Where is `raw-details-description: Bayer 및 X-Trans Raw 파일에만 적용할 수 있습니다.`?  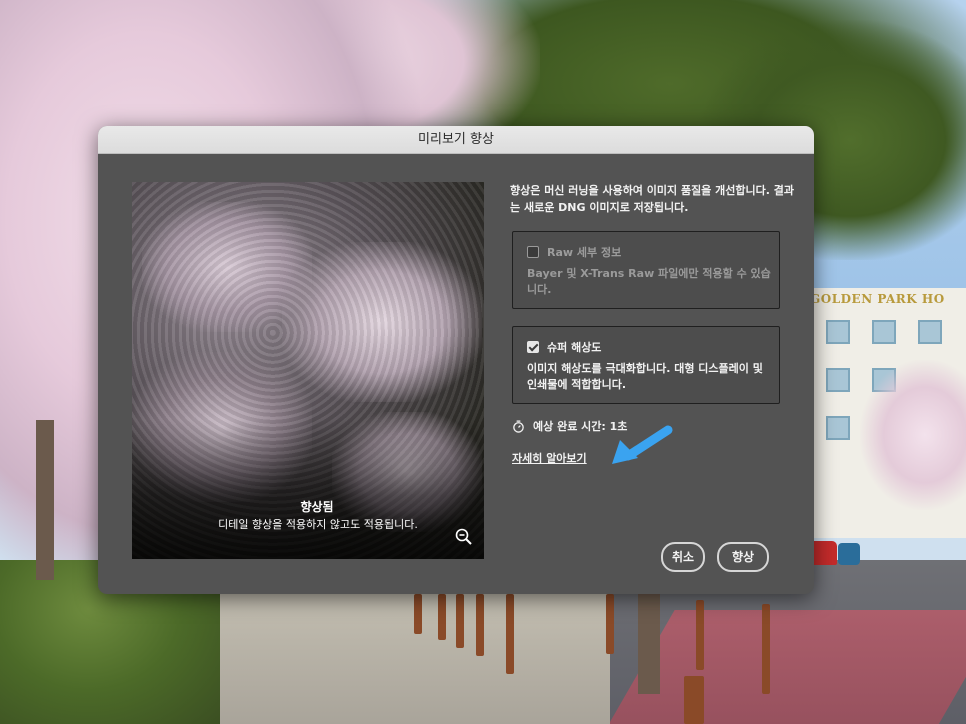 raw-details-description: Bayer 및 X-Trans Raw 파일에만 적용할 수 있습니다. is located at coordinates (649, 281).